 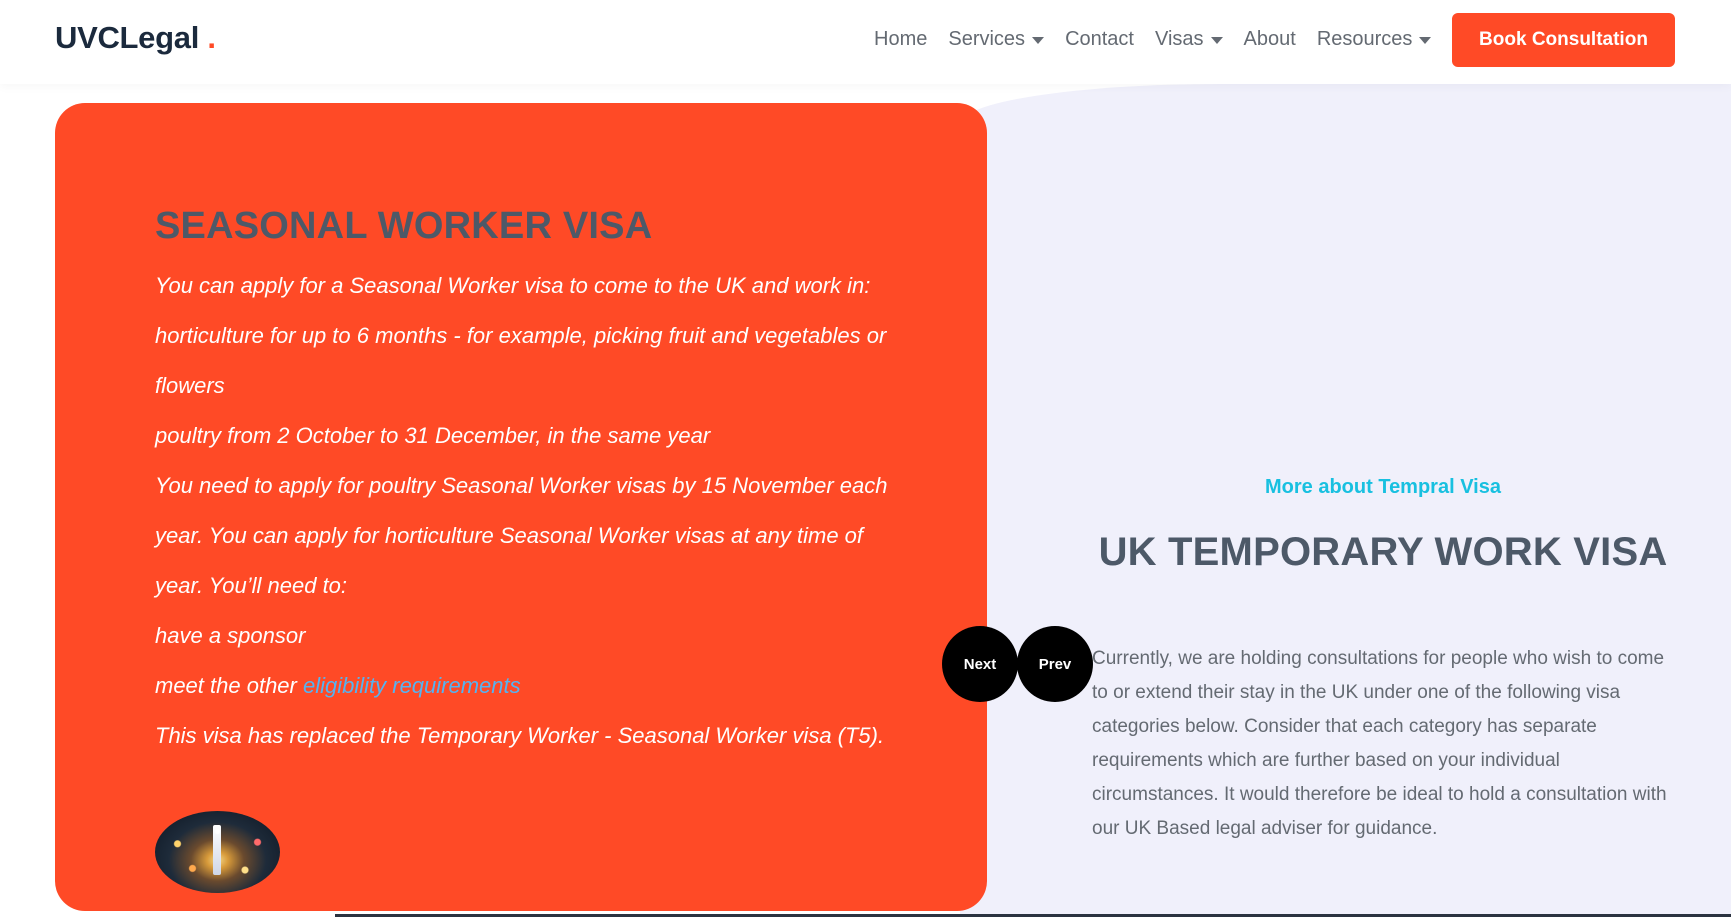 What do you see at coordinates (1055, 664) in the screenshot?
I see `prev-button: Prev` at bounding box center [1055, 664].